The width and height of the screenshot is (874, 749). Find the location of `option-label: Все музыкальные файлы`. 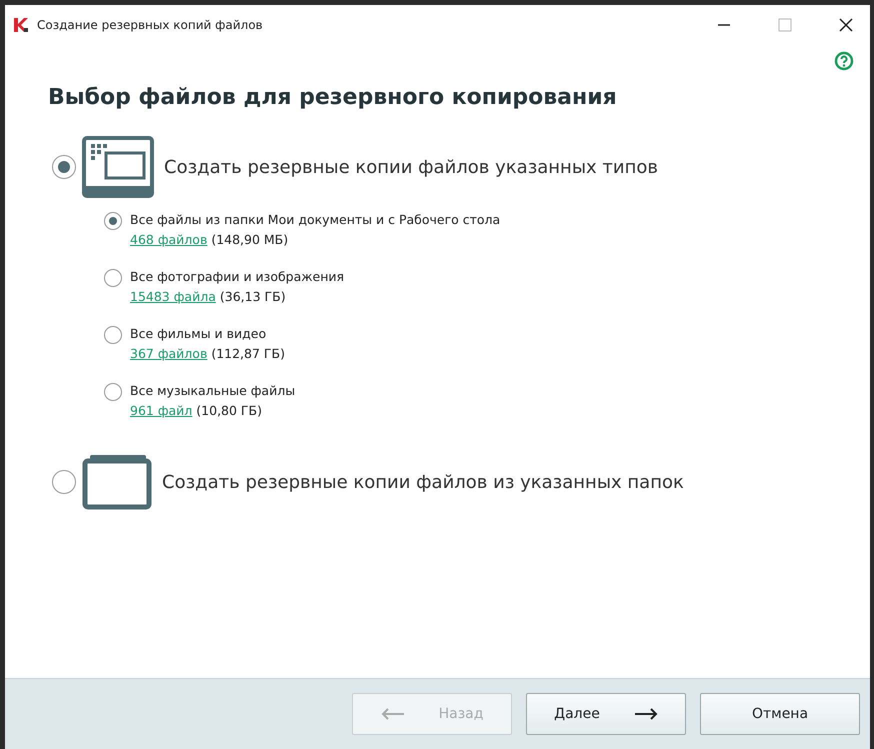

option-label: Все музыкальные файлы is located at coordinates (213, 390).